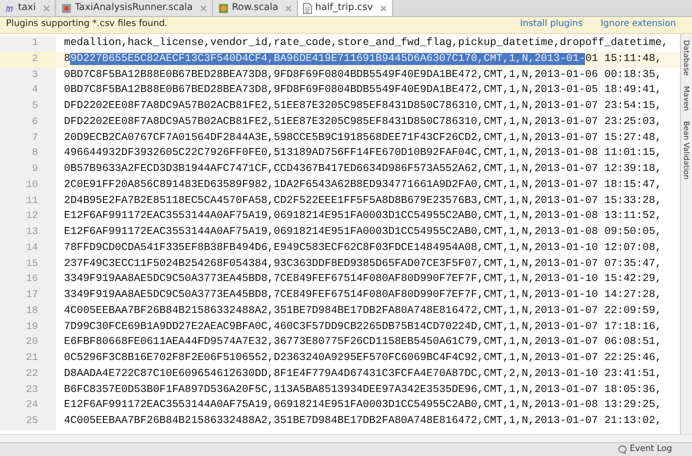 This screenshot has width=692, height=456. Describe the element at coordinates (28, 343) in the screenshot. I see `line-number: 20` at that location.